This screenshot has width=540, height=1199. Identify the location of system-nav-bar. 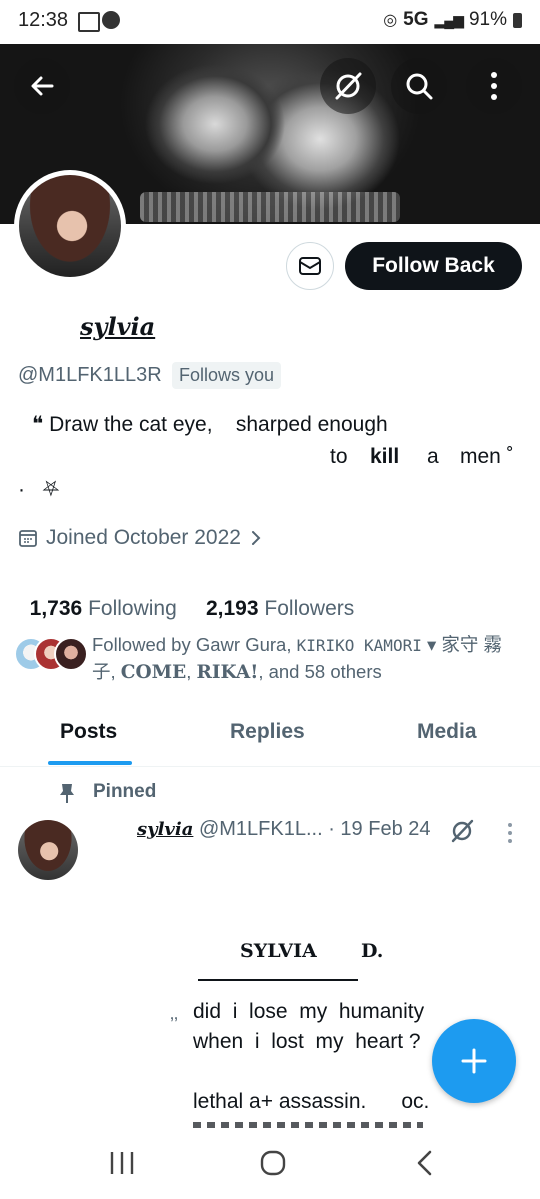
(270, 1163).